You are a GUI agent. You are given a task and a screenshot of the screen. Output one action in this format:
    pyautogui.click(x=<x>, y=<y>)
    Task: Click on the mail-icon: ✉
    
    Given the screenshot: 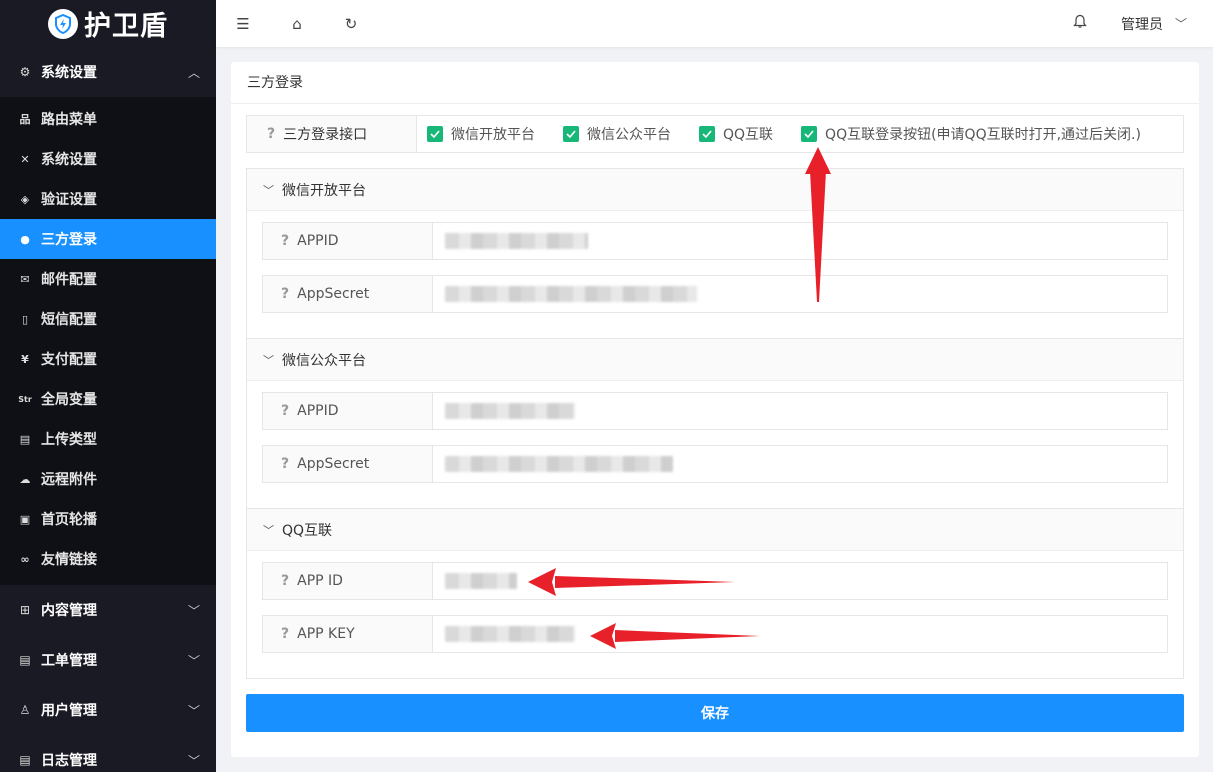 What is the action you would take?
    pyautogui.click(x=25, y=279)
    